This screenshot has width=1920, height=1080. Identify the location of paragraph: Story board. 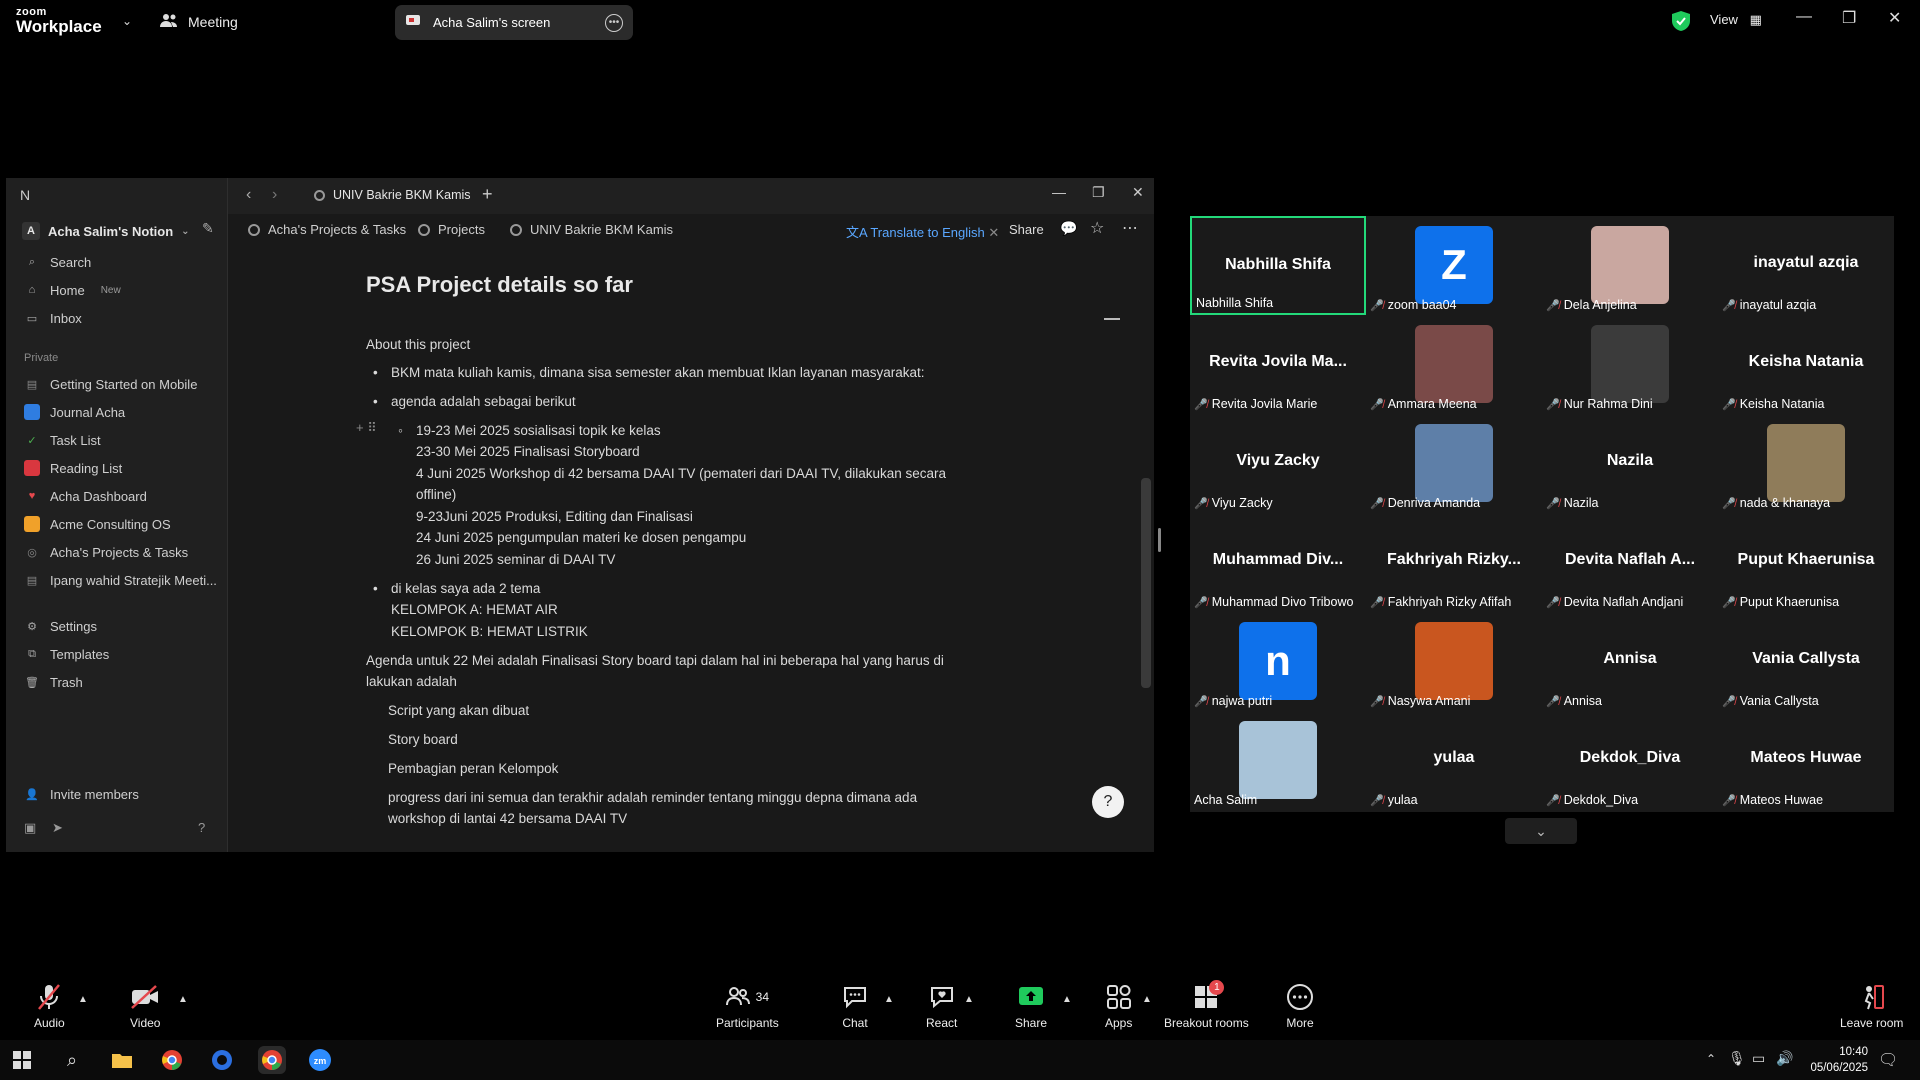
(423, 739).